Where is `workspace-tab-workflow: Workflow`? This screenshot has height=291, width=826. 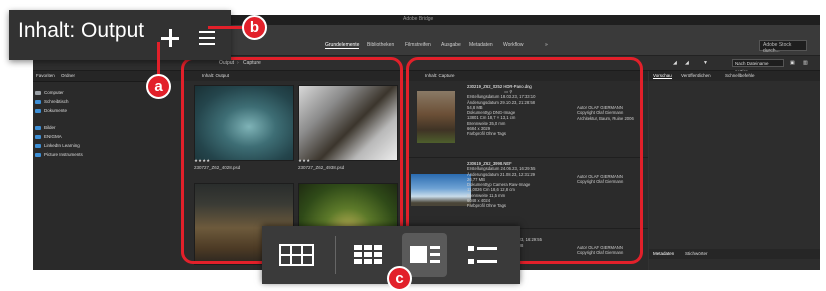 workspace-tab-workflow: Workflow is located at coordinates (513, 45).